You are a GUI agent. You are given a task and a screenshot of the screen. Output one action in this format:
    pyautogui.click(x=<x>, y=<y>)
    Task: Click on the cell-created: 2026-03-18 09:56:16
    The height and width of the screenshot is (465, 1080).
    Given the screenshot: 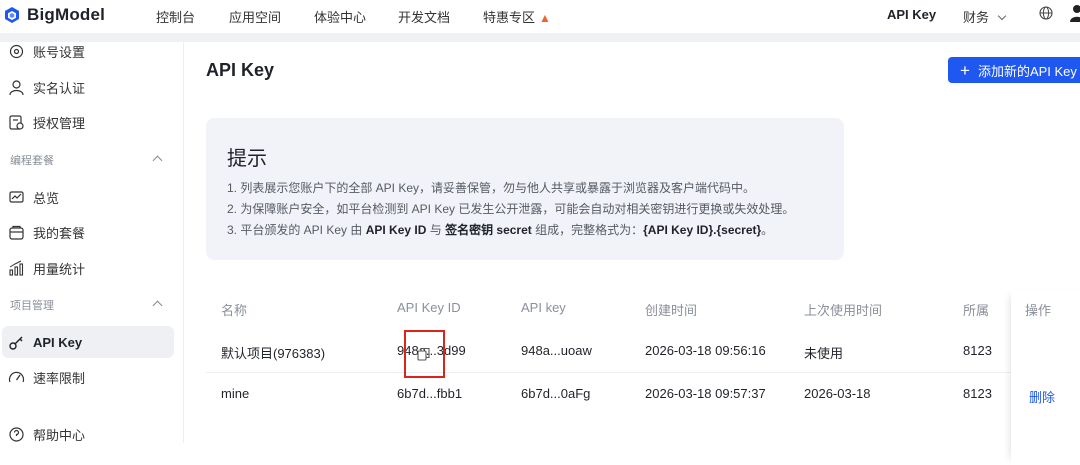 What is the action you would take?
    pyautogui.click(x=705, y=350)
    